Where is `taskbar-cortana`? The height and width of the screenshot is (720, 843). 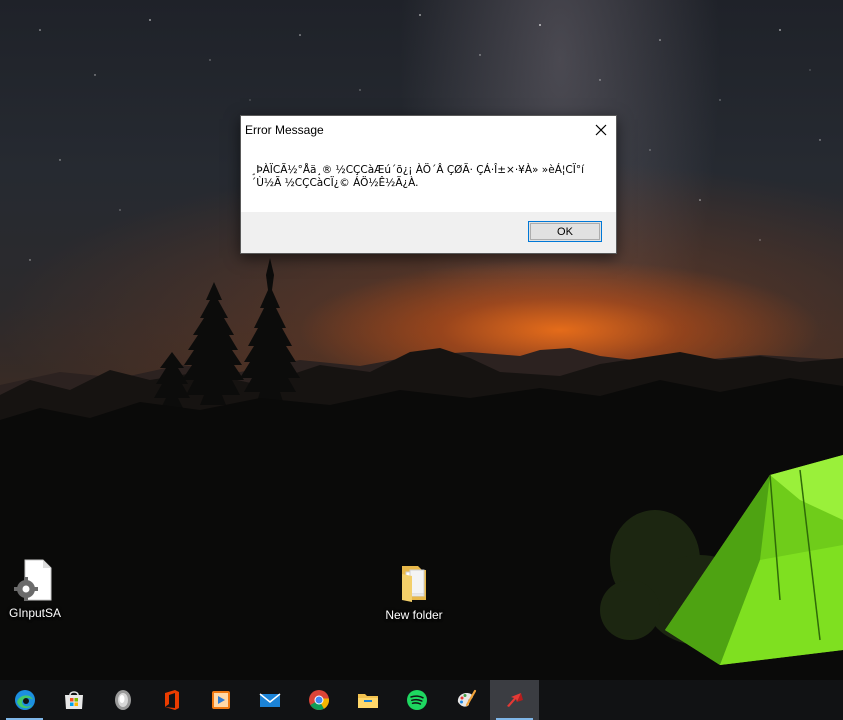
taskbar-cortana is located at coordinates (122, 700).